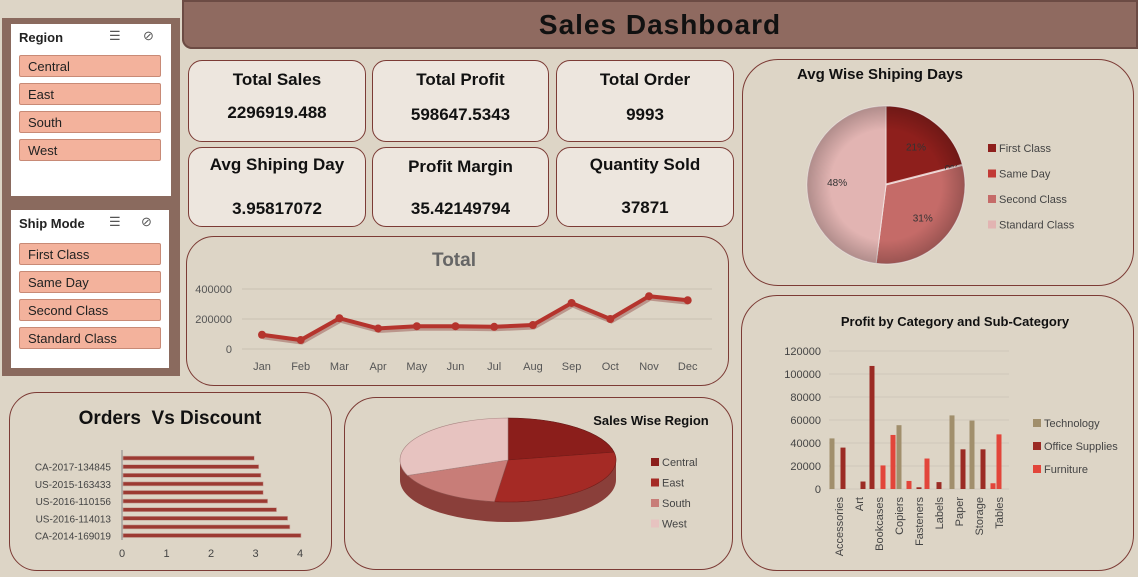 The height and width of the screenshot is (577, 1138). What do you see at coordinates (277, 187) in the screenshot?
I see `kpi-avg-shipping-day: Avg Shiping Day 3.95817072` at bounding box center [277, 187].